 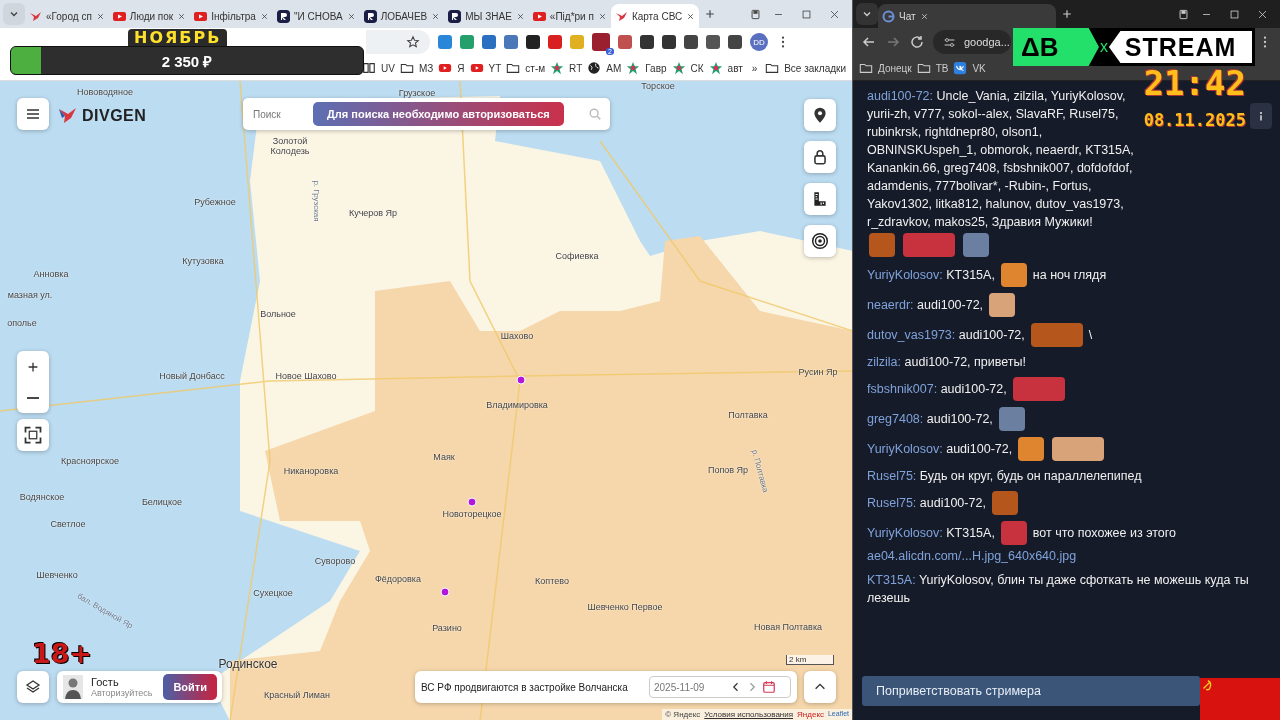 What do you see at coordinates (604, 68) in the screenshot?
I see `bookmark-item: АМ` at bounding box center [604, 68].